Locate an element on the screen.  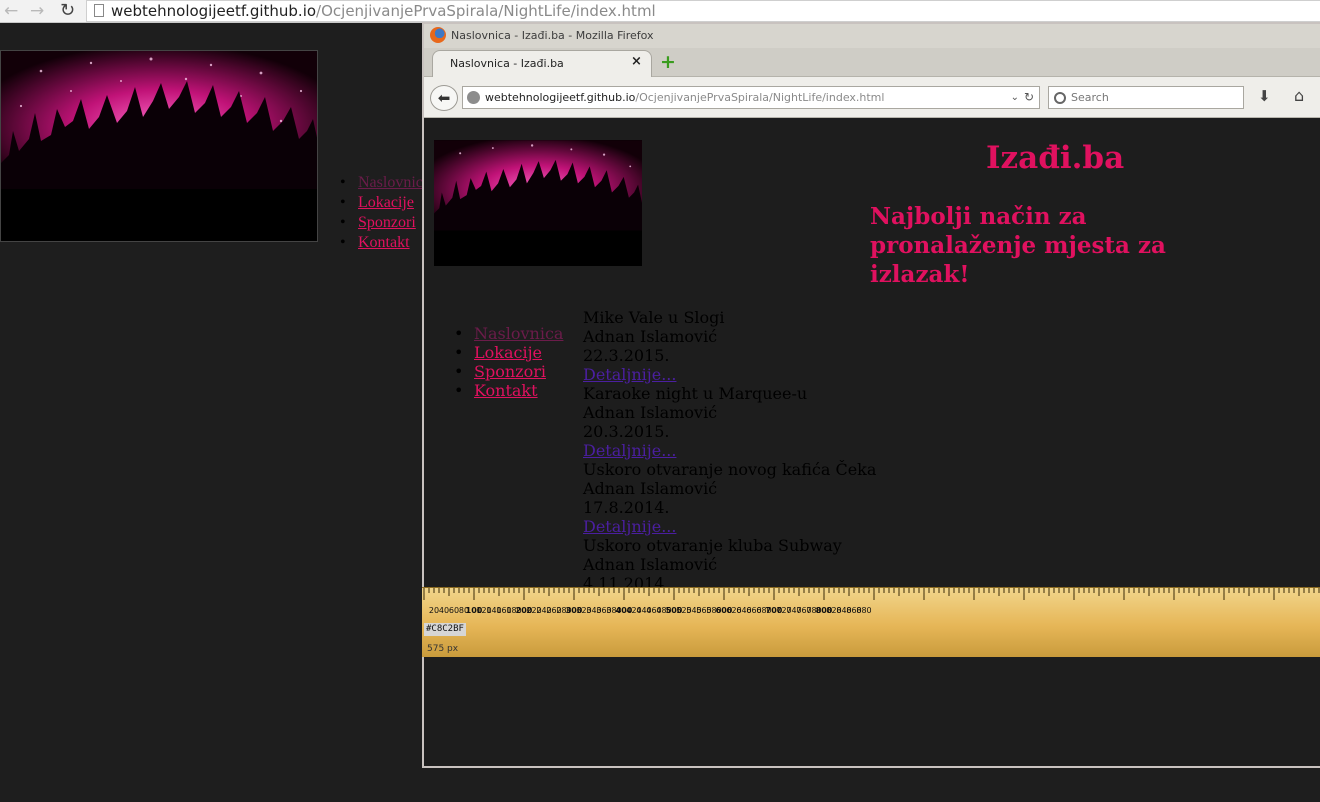
outer-nav-link-naslovnica: Naslovnica is located at coordinates (394, 182).